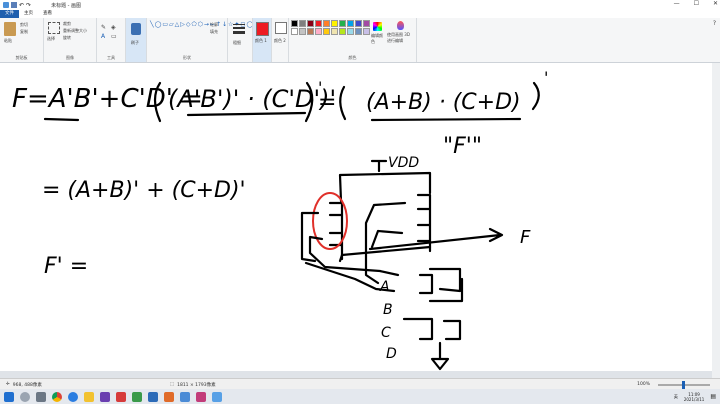 This screenshot has height=404, width=720. I want to click on equals-sign: =, so click(327, 102).